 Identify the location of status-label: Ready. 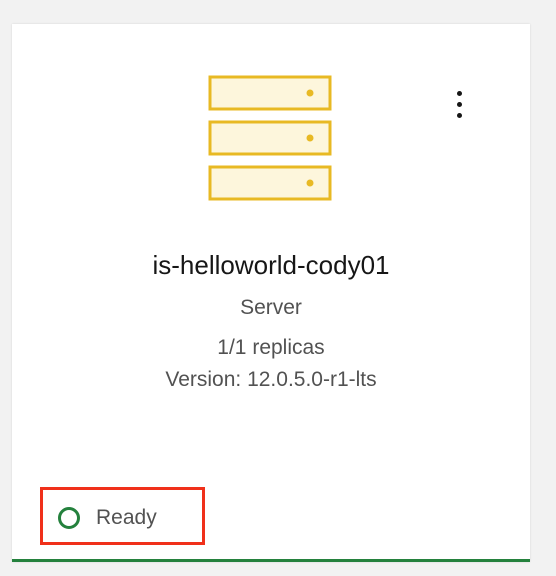
(126, 517).